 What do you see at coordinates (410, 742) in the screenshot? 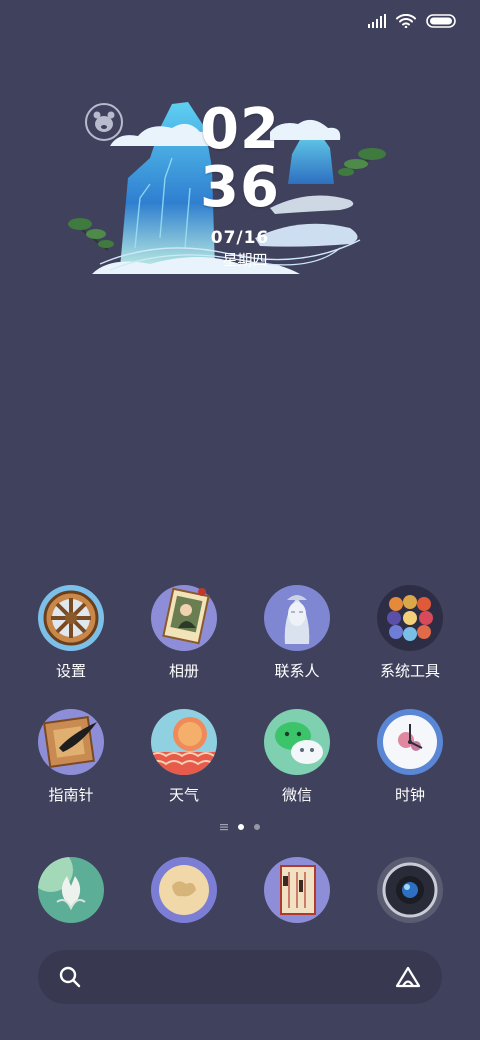
I see `clock-icon` at bounding box center [410, 742].